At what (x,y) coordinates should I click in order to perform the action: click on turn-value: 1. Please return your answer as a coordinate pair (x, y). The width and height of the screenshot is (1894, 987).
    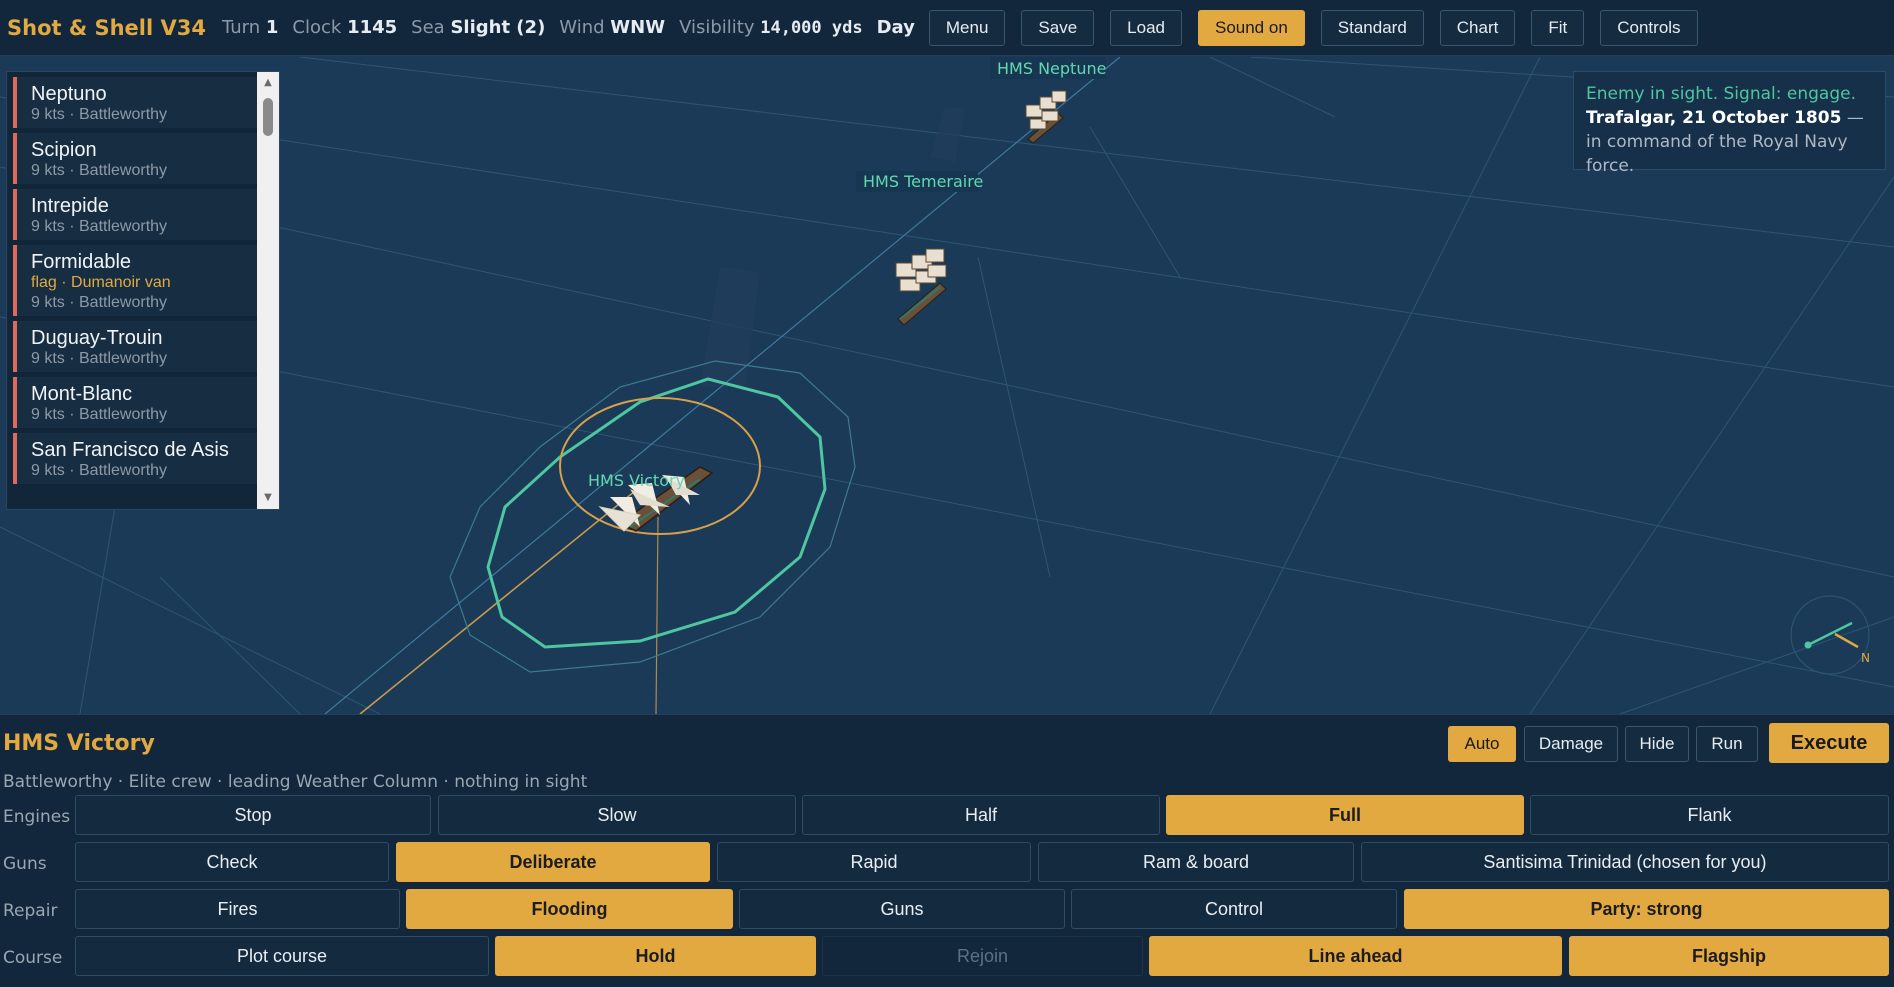
    Looking at the image, I should click on (272, 27).